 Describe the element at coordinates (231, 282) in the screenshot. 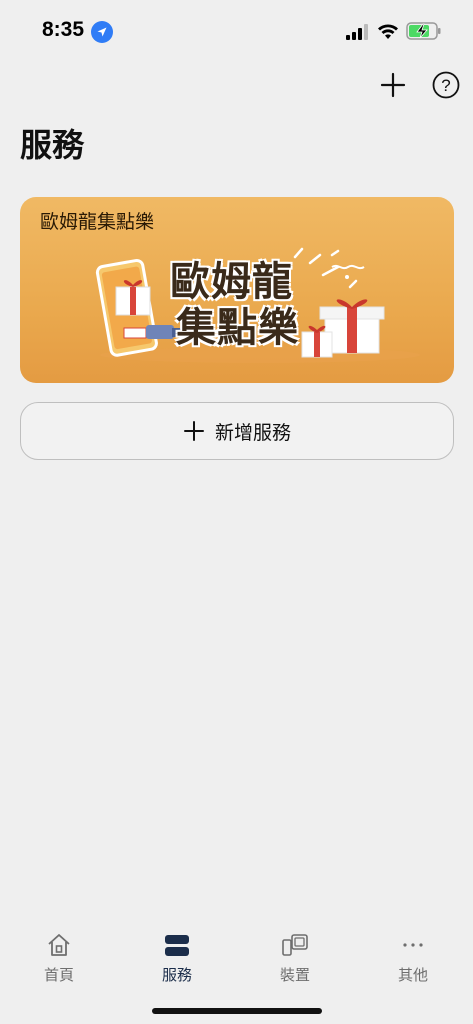

I see `banner-headline-line1: 歐姆龍` at that location.